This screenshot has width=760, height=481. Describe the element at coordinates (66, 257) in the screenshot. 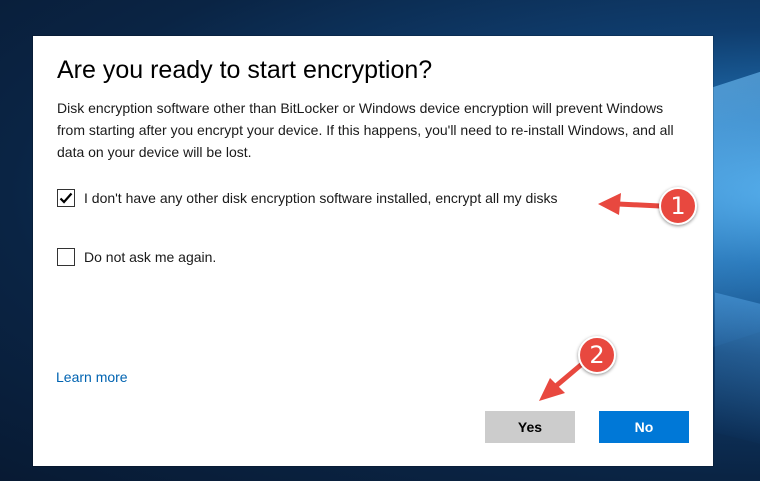

I see `do-not-ask-checkbox` at that location.